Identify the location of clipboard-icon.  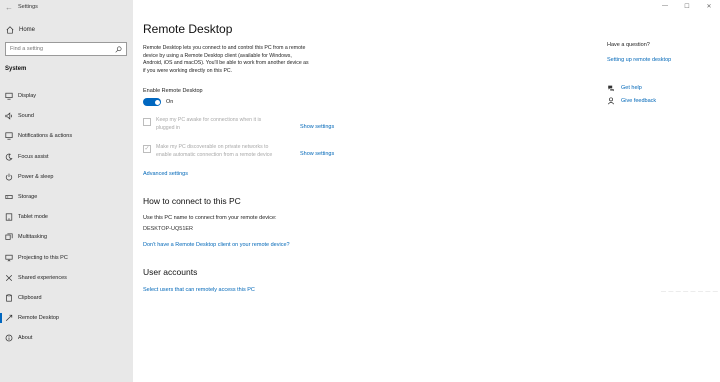
(9, 298).